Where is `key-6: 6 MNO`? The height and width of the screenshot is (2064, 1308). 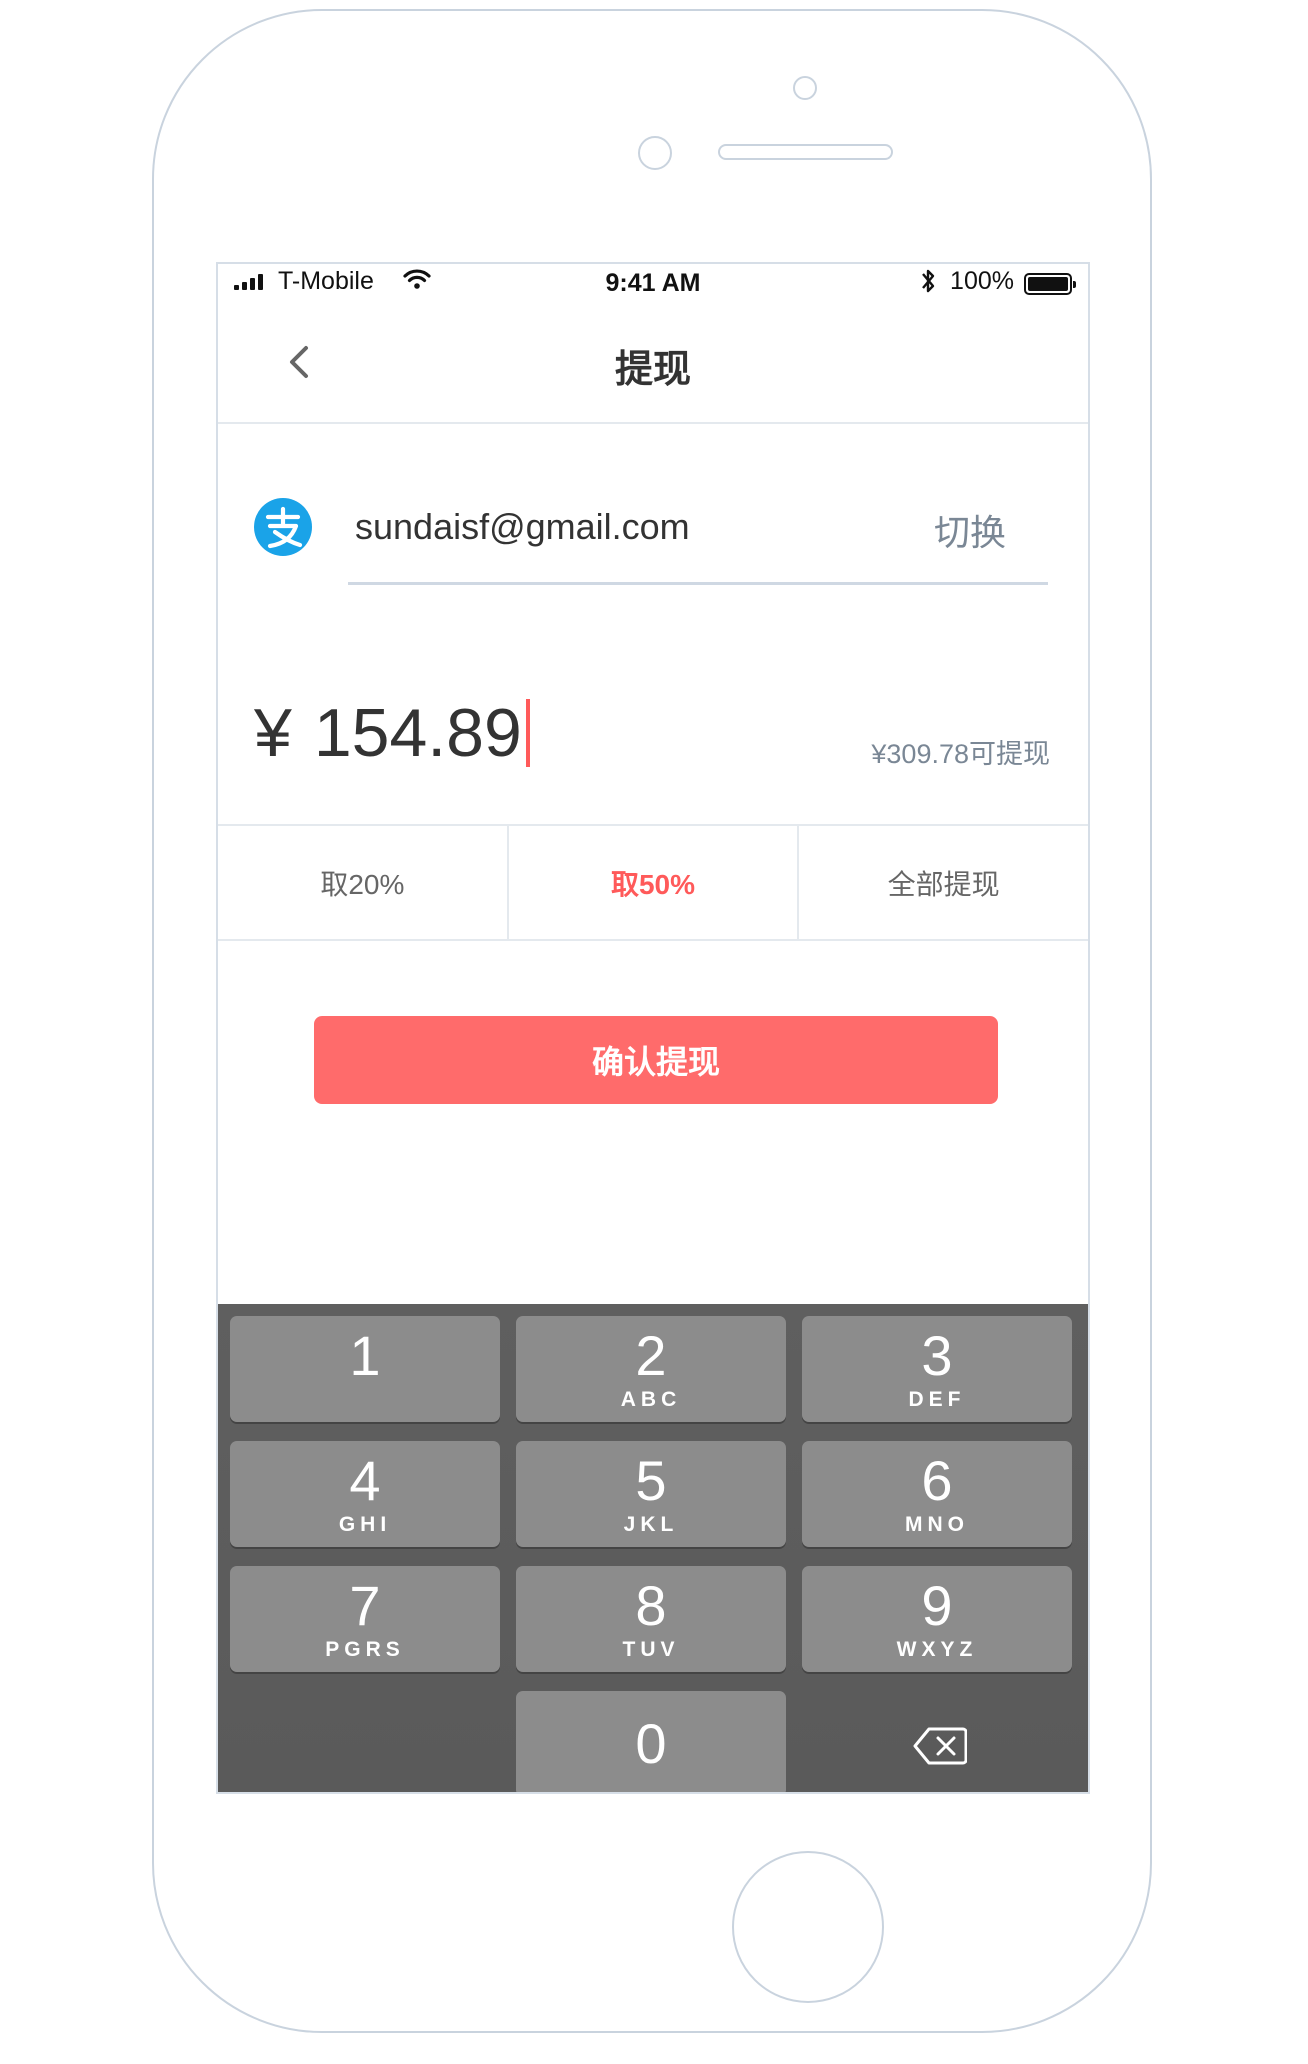 key-6: 6 MNO is located at coordinates (937, 1494).